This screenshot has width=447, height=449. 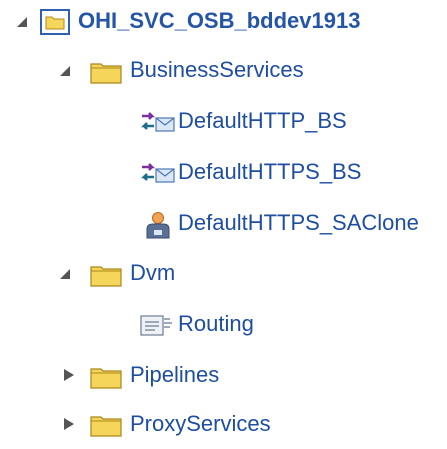 I want to click on tree-node-root: OHI_SVC_OSB_bddev1913, so click(x=223, y=26).